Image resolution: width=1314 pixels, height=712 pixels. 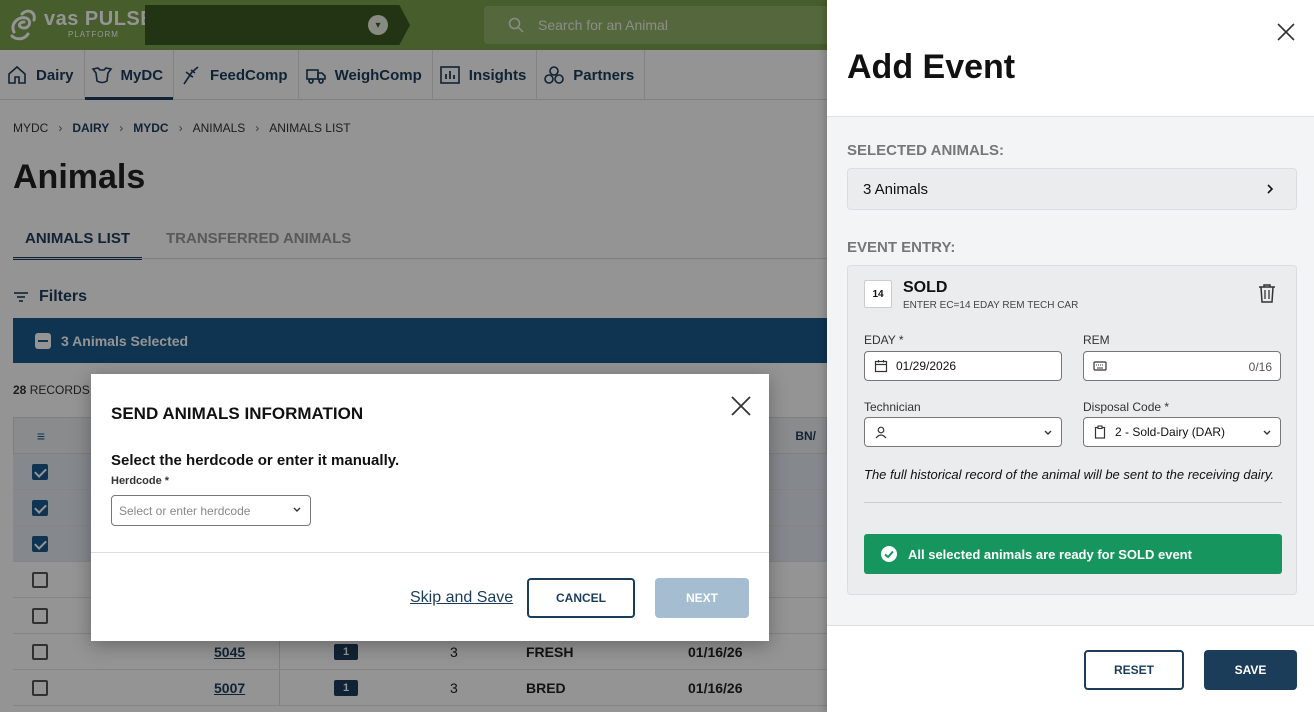 What do you see at coordinates (925, 150) in the screenshot?
I see `selected-animals-label: SELECTED ANIMALS:` at bounding box center [925, 150].